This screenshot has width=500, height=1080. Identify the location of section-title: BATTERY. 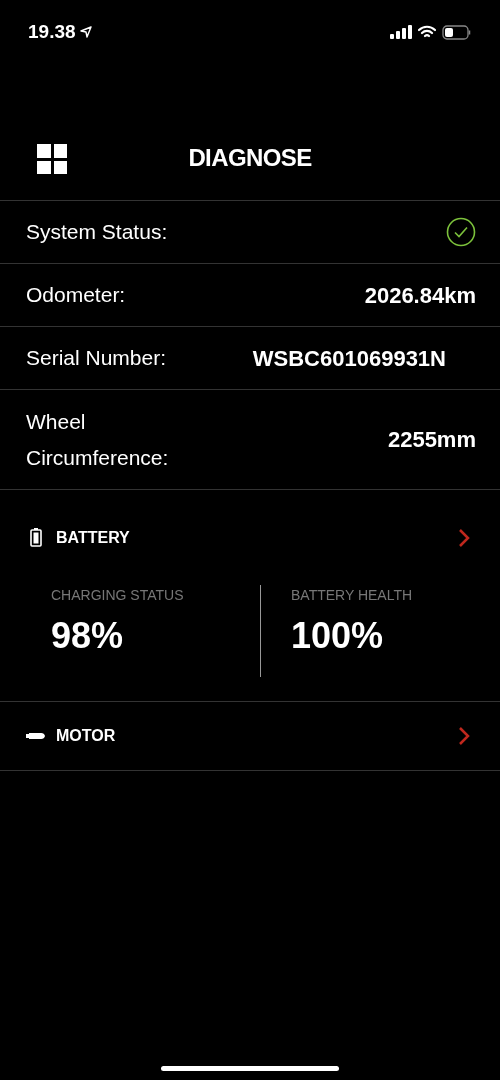
(93, 537).